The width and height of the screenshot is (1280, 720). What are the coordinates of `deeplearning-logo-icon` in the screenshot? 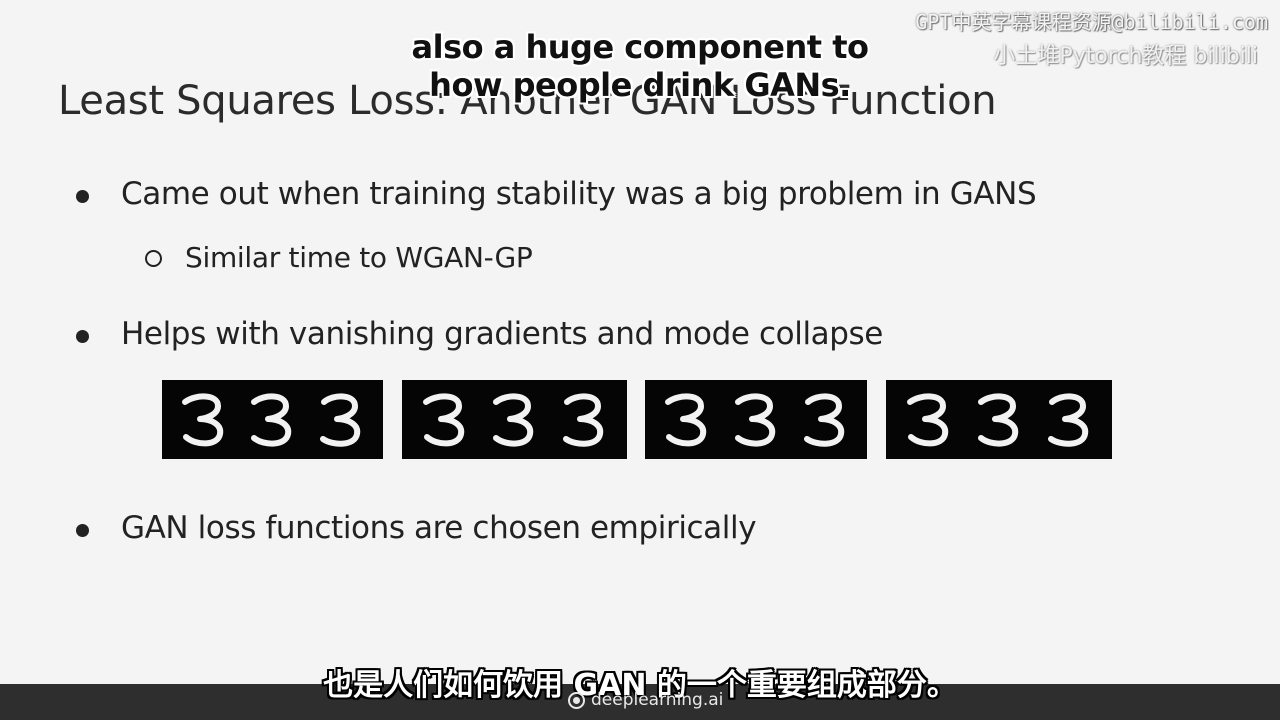 It's located at (576, 700).